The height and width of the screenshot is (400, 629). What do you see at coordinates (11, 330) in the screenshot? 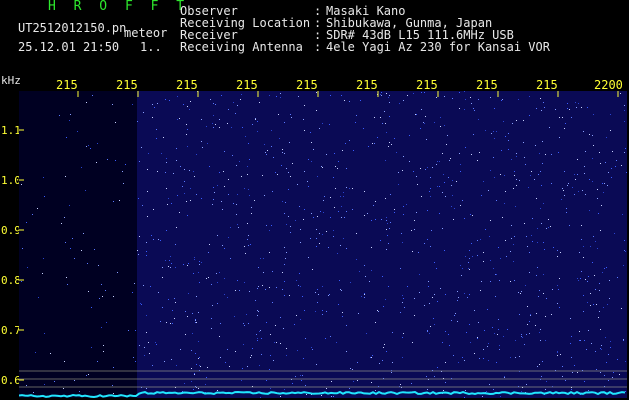
I see `frequency-tick-label: 0.7` at bounding box center [11, 330].